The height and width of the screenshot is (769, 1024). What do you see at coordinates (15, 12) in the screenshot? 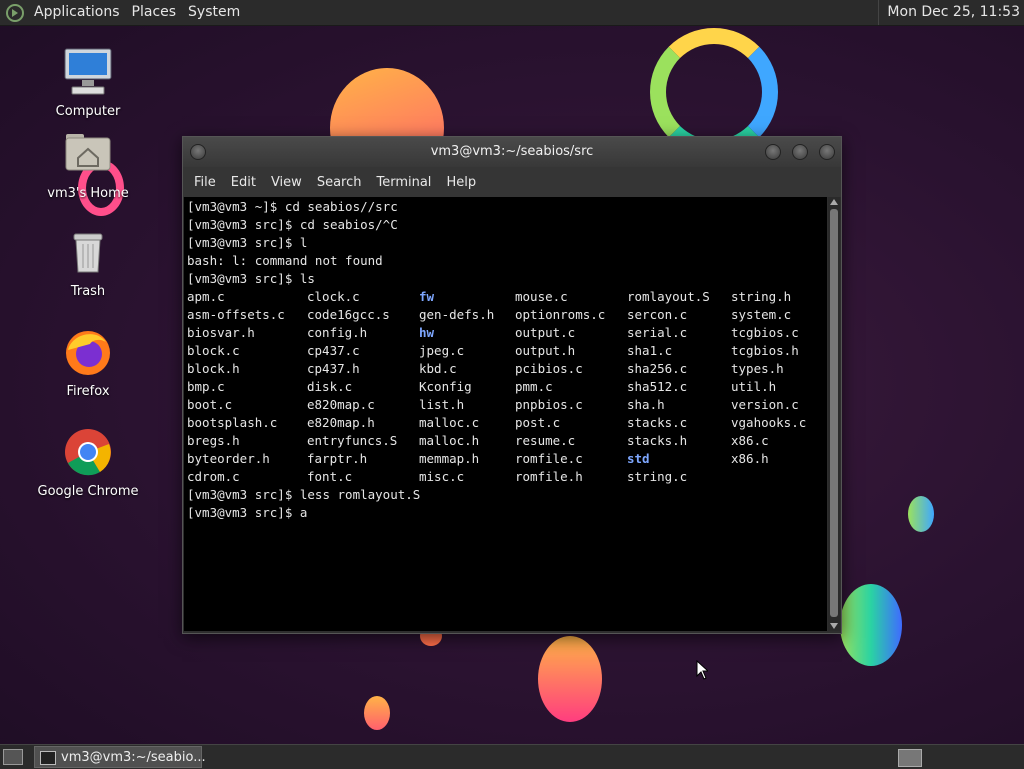
I see `distro-logo-icon` at bounding box center [15, 12].